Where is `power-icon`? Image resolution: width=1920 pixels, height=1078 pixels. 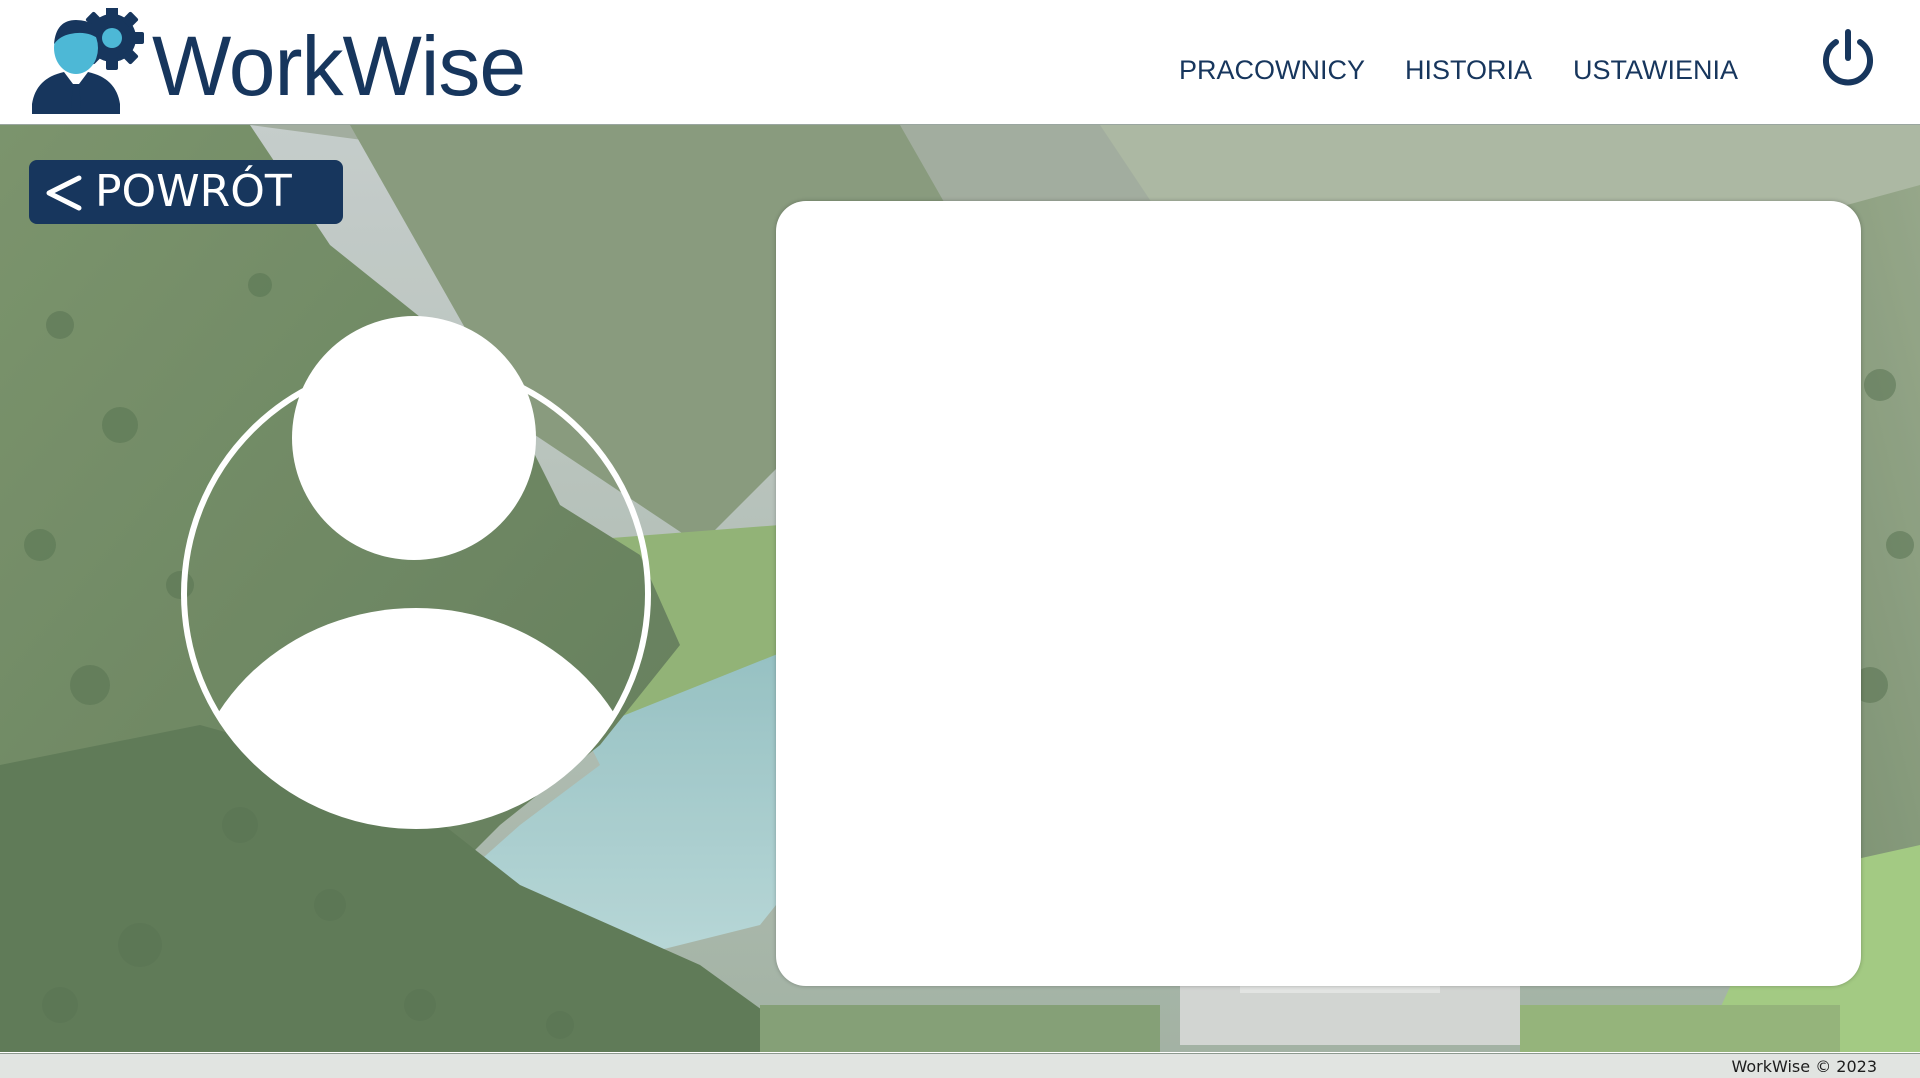
power-icon is located at coordinates (1848, 58).